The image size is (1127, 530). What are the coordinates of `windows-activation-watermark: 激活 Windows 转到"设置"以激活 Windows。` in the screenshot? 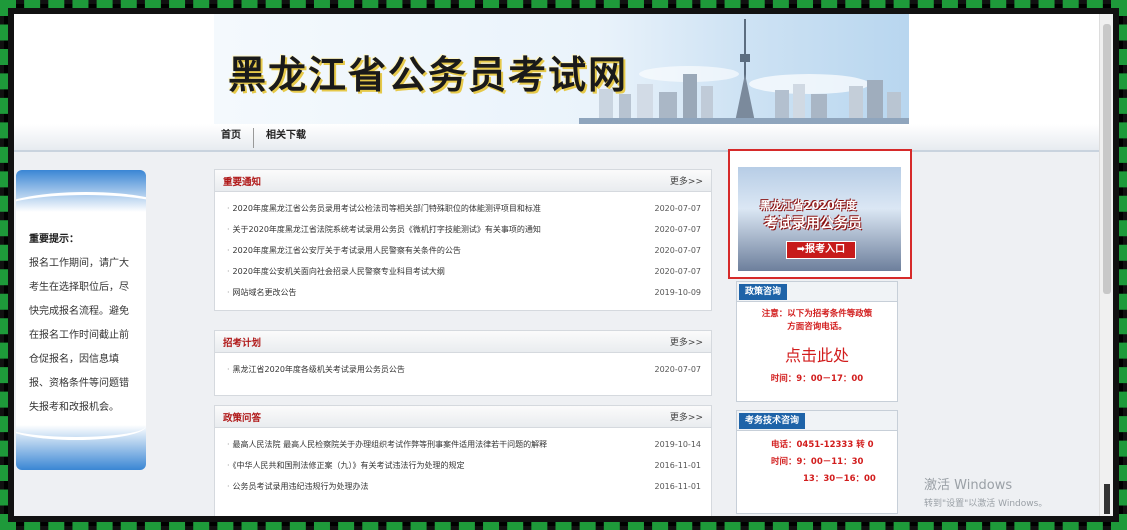 It's located at (985, 491).